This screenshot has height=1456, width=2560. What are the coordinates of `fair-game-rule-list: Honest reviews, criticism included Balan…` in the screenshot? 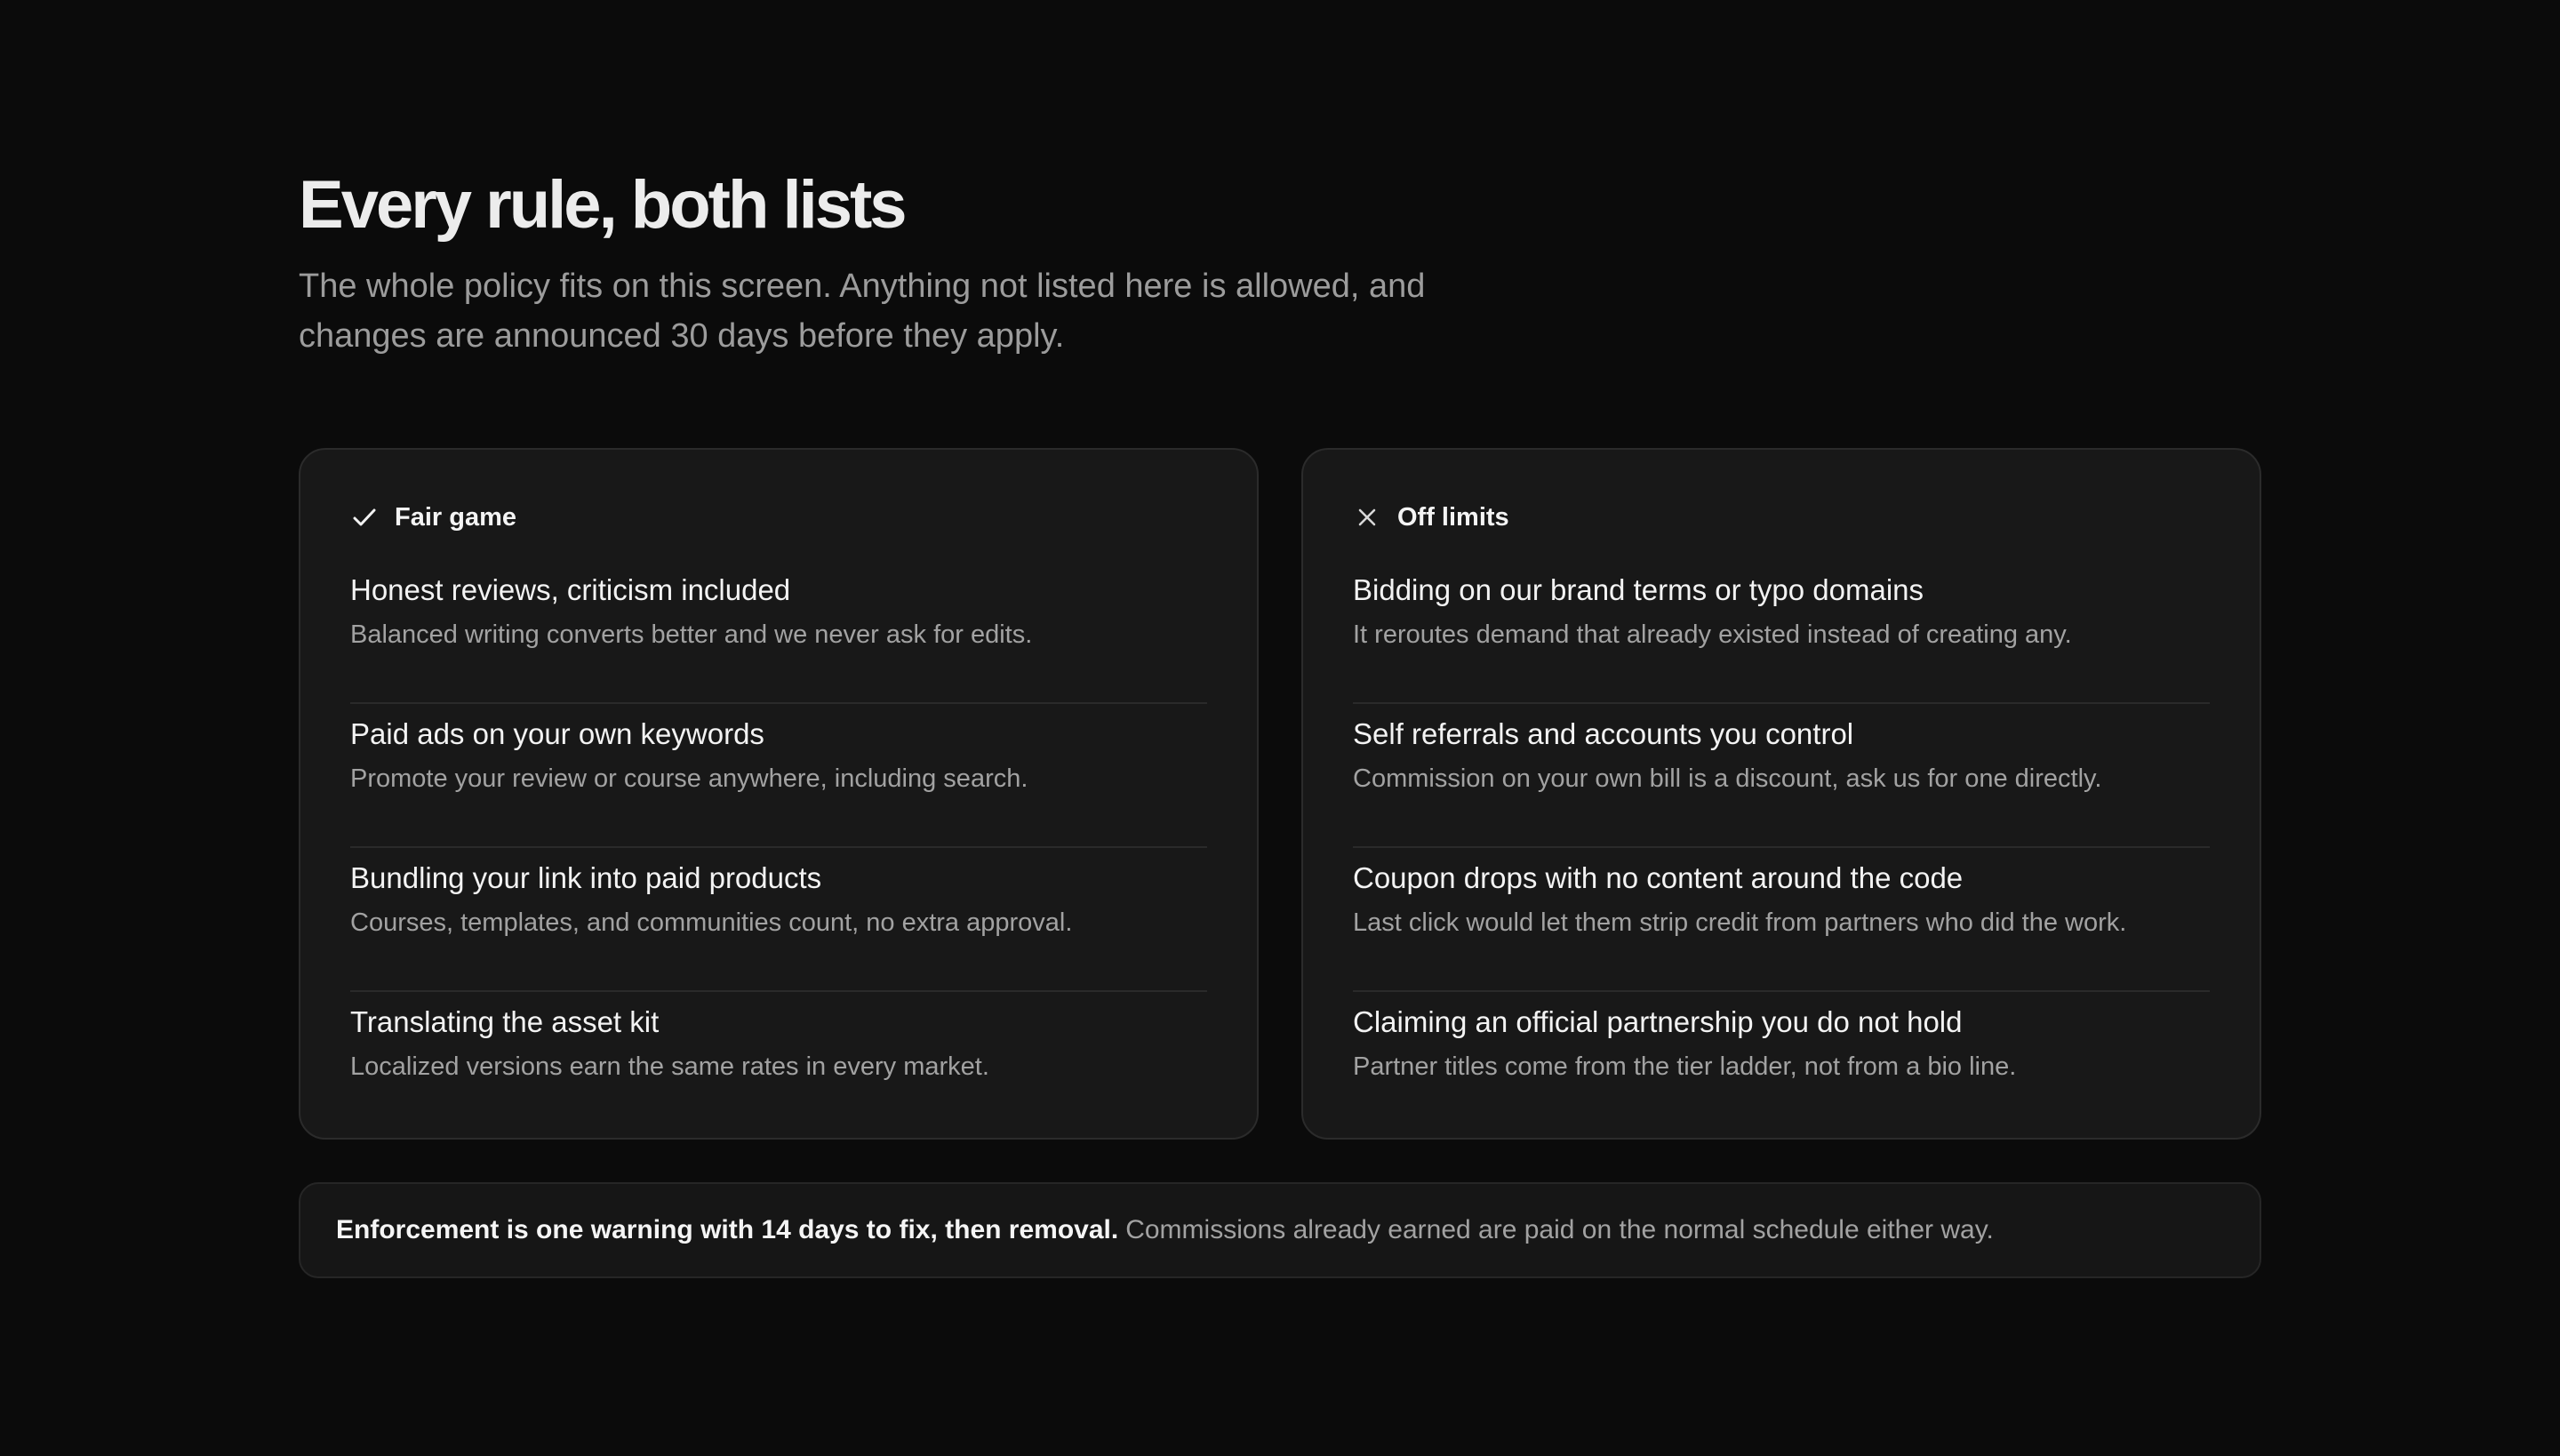 It's located at (778, 848).